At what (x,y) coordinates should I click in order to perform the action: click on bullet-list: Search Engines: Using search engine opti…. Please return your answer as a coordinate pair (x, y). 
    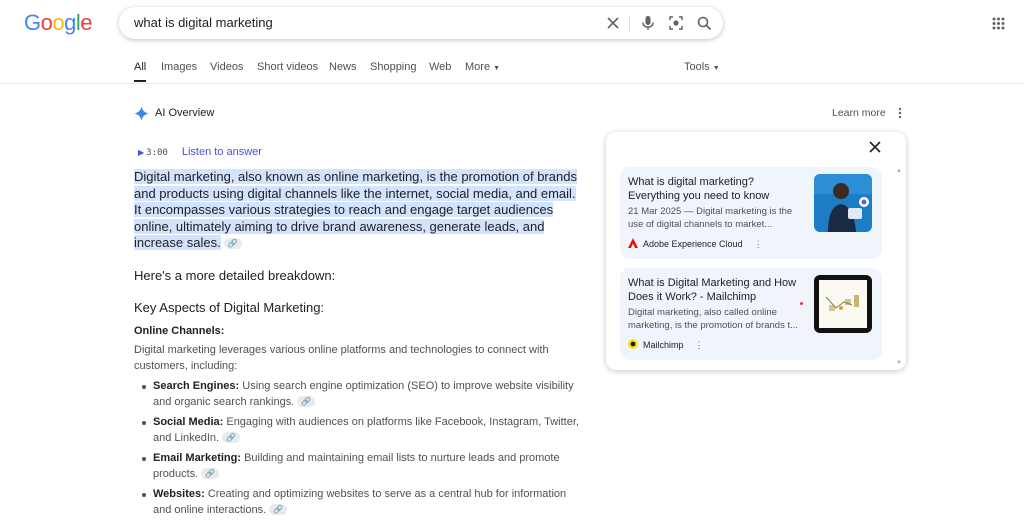
    Looking at the image, I should click on (360, 451).